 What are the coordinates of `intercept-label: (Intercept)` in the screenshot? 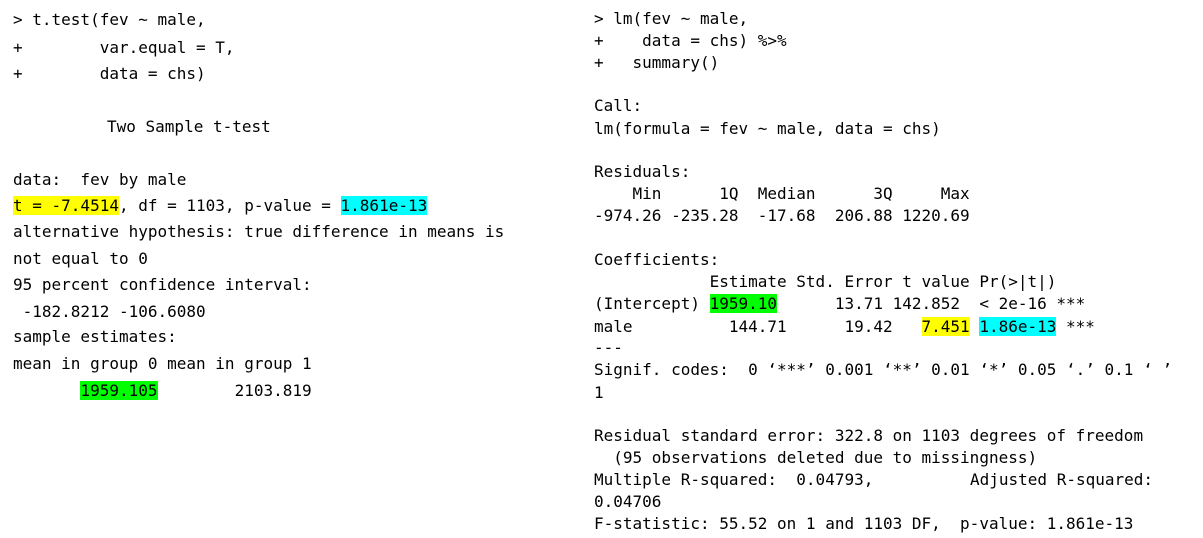 It's located at (652, 303).